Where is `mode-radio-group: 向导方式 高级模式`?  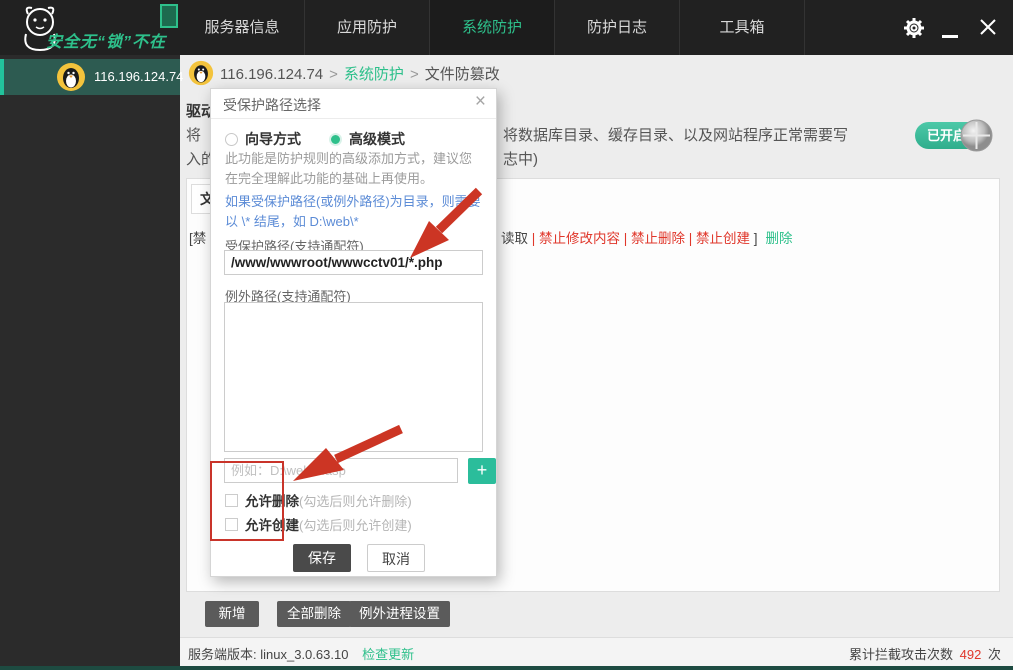 mode-radio-group: 向导方式 高级模式 is located at coordinates (315, 139).